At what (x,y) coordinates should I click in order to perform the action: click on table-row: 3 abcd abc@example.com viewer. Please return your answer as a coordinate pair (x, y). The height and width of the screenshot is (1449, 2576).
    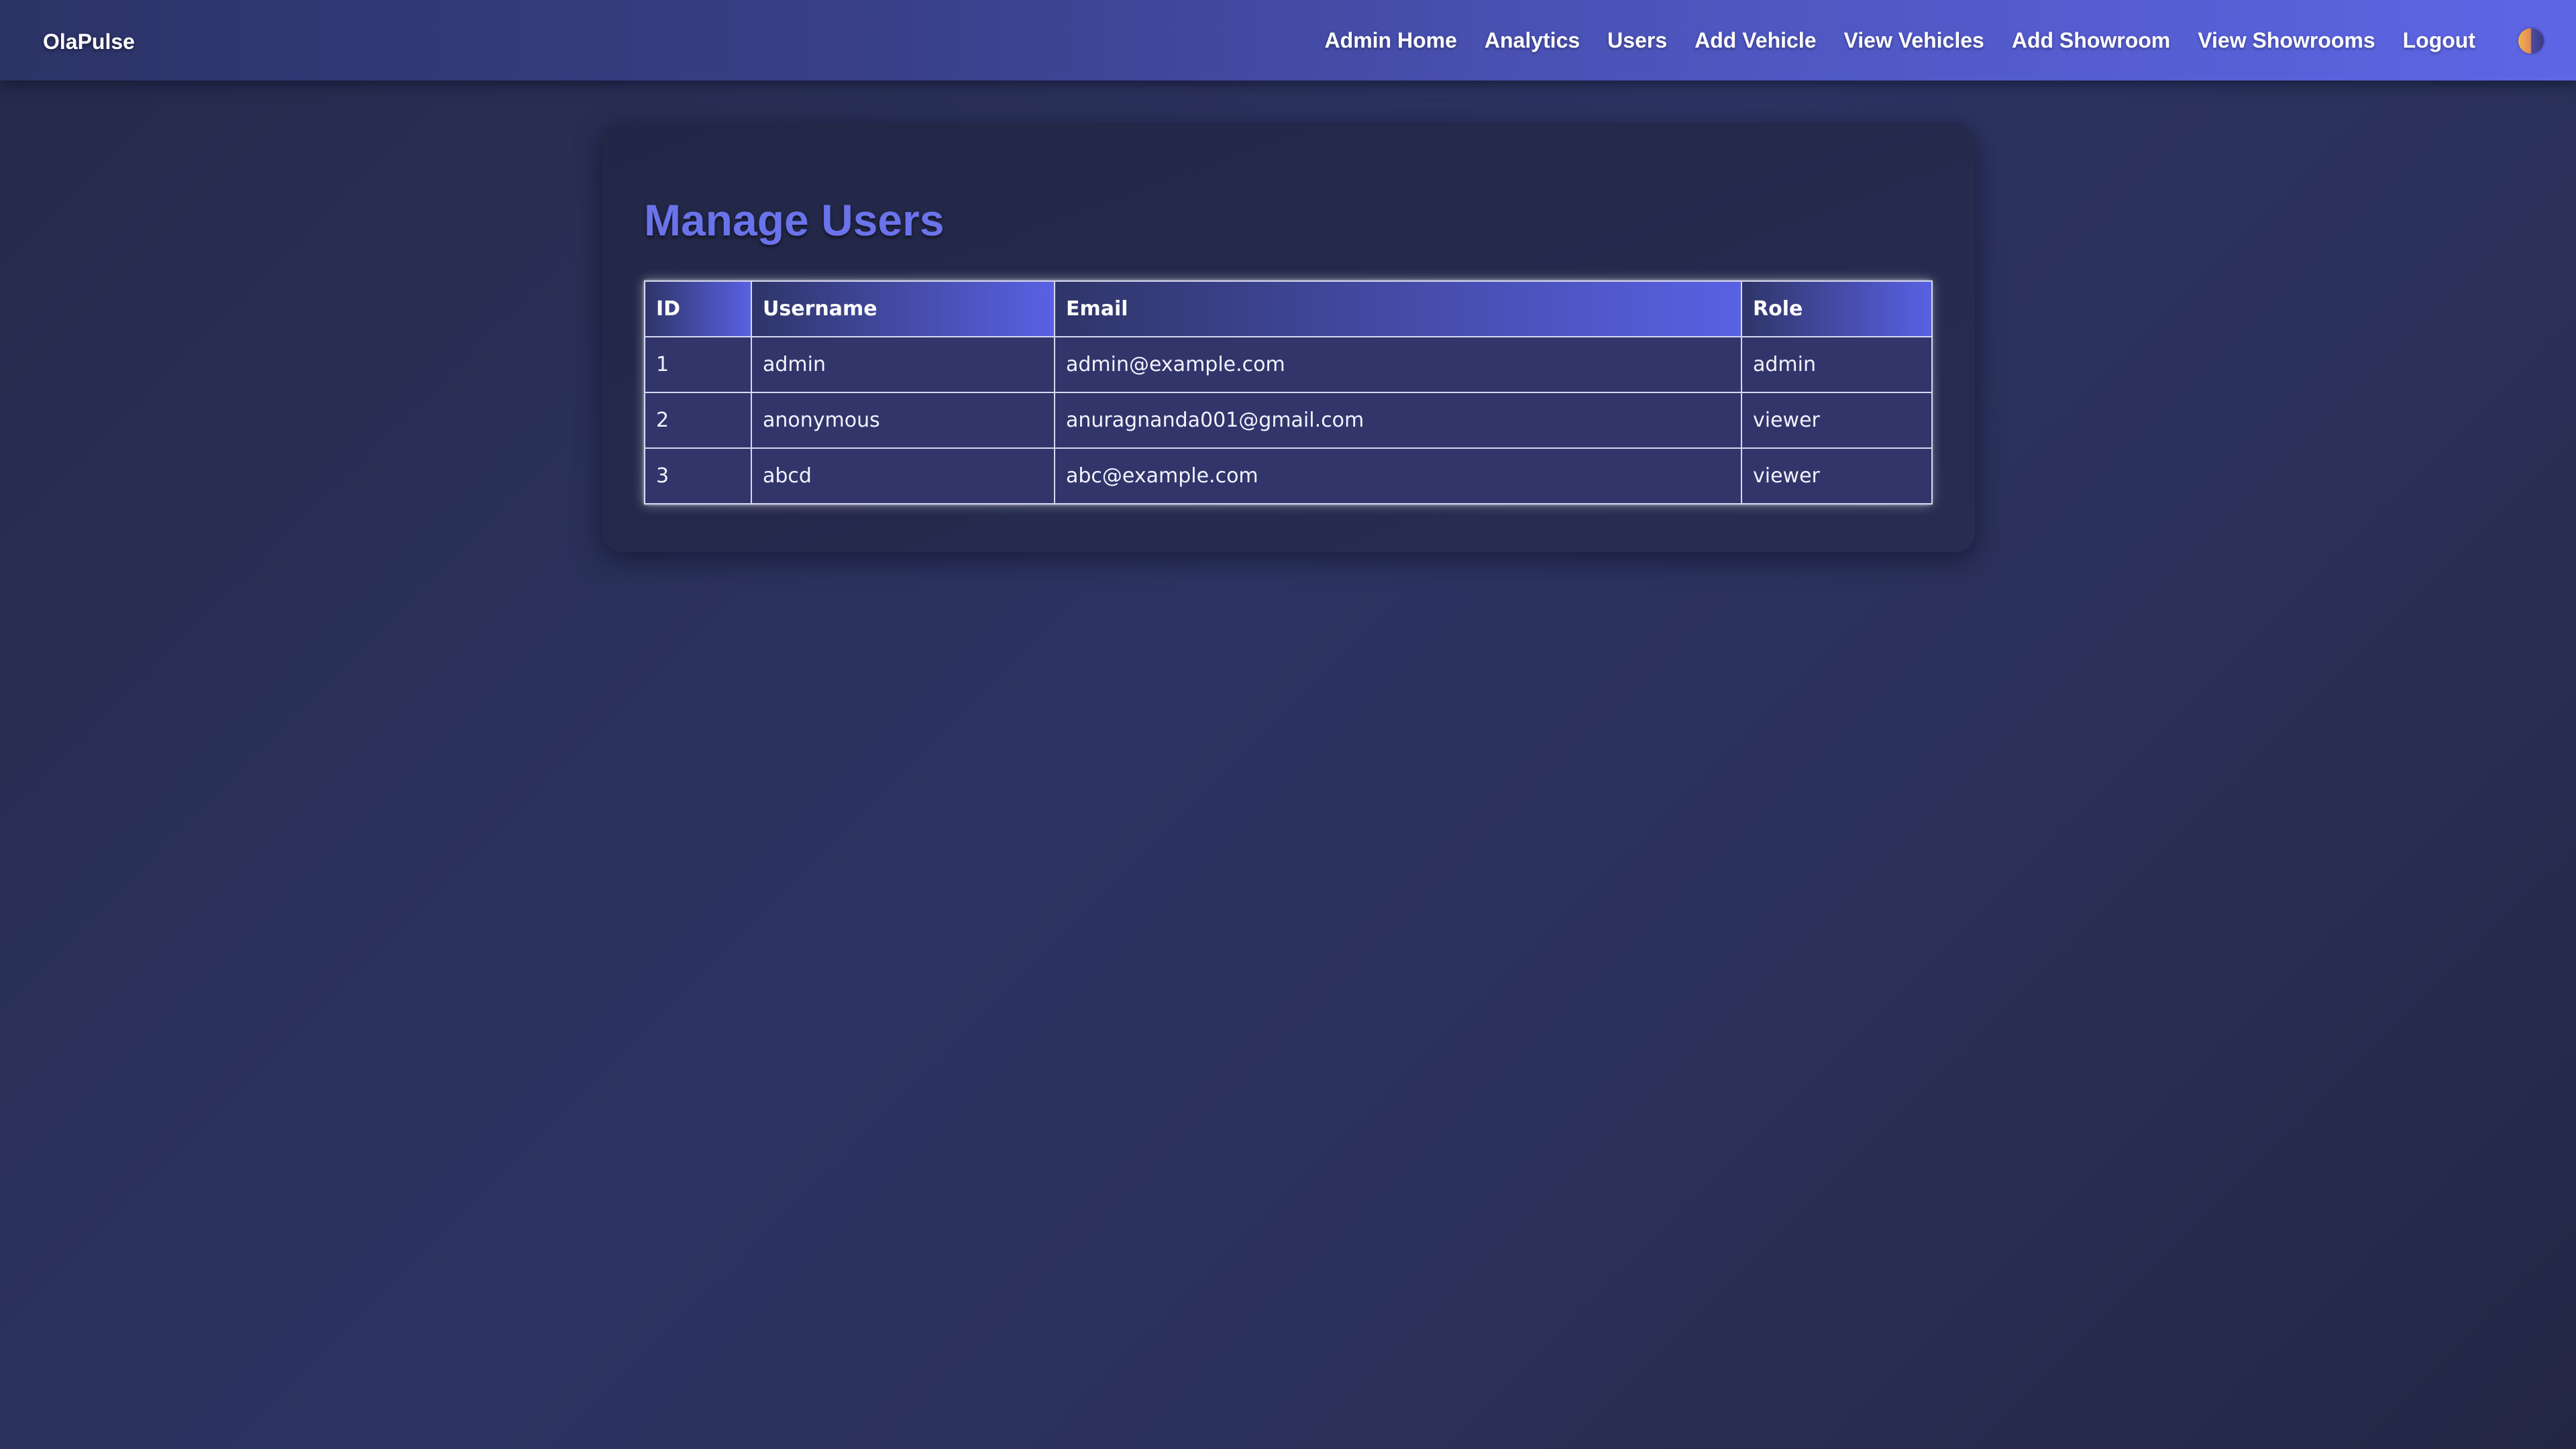
    Looking at the image, I should click on (1288, 475).